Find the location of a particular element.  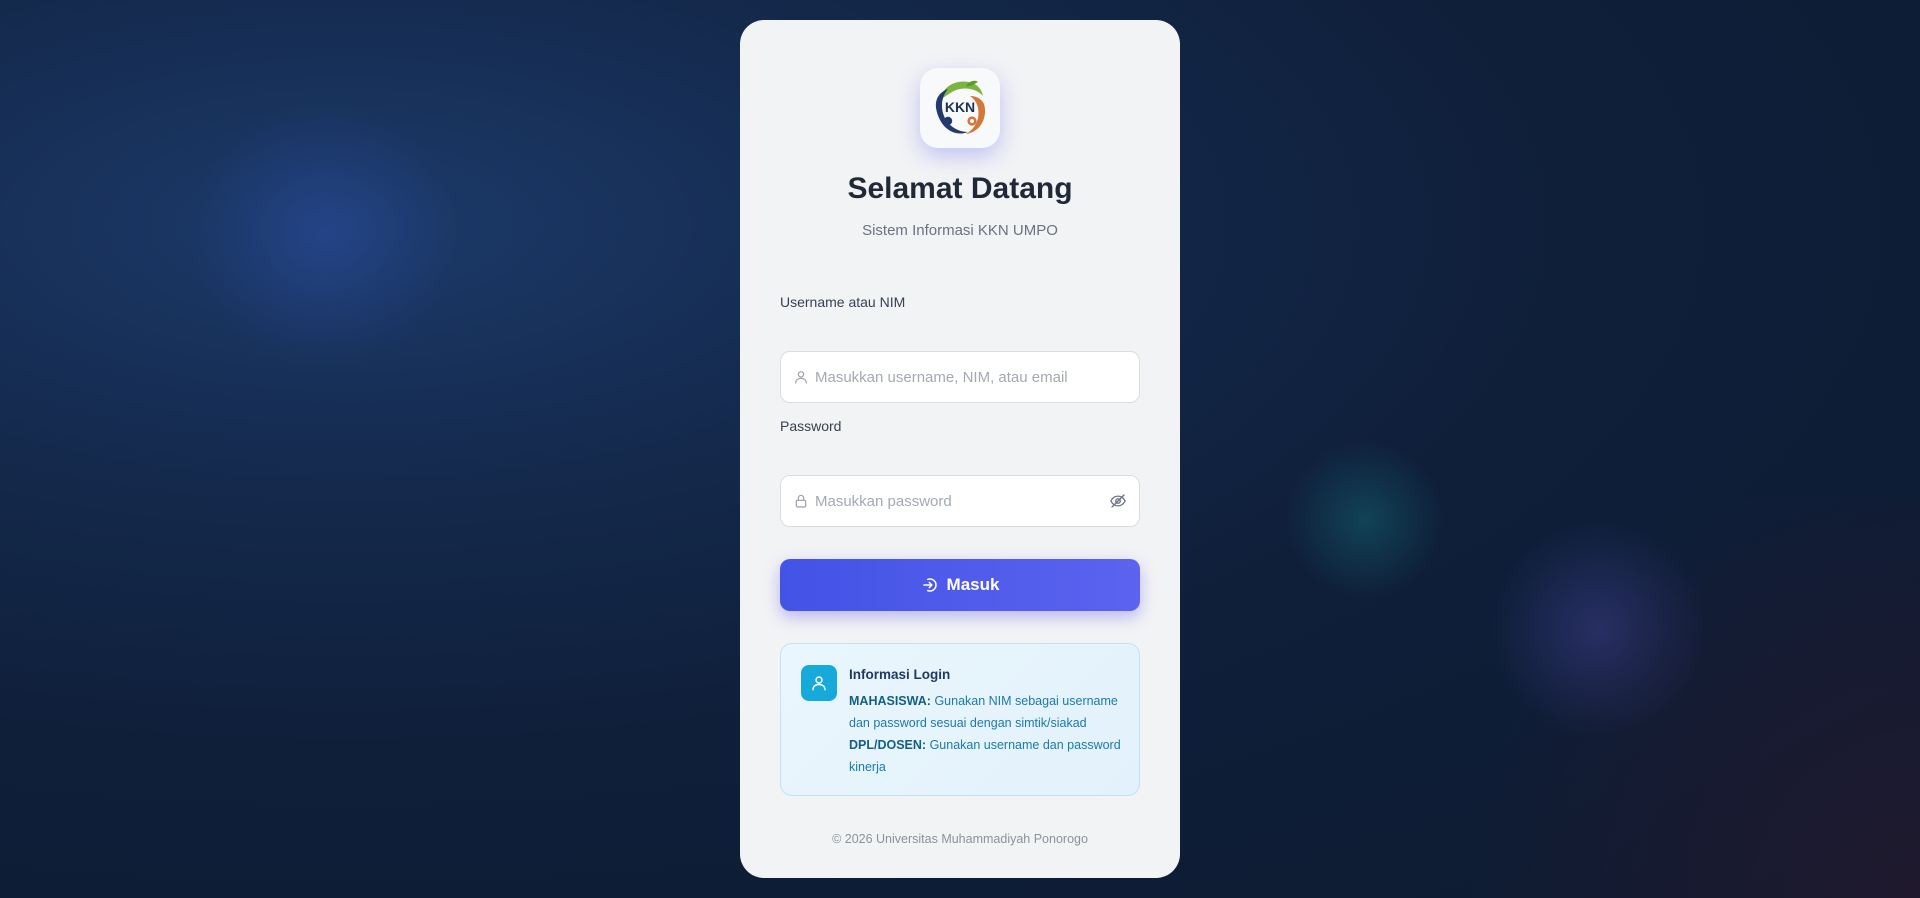

login-button: Masuk is located at coordinates (960, 585).